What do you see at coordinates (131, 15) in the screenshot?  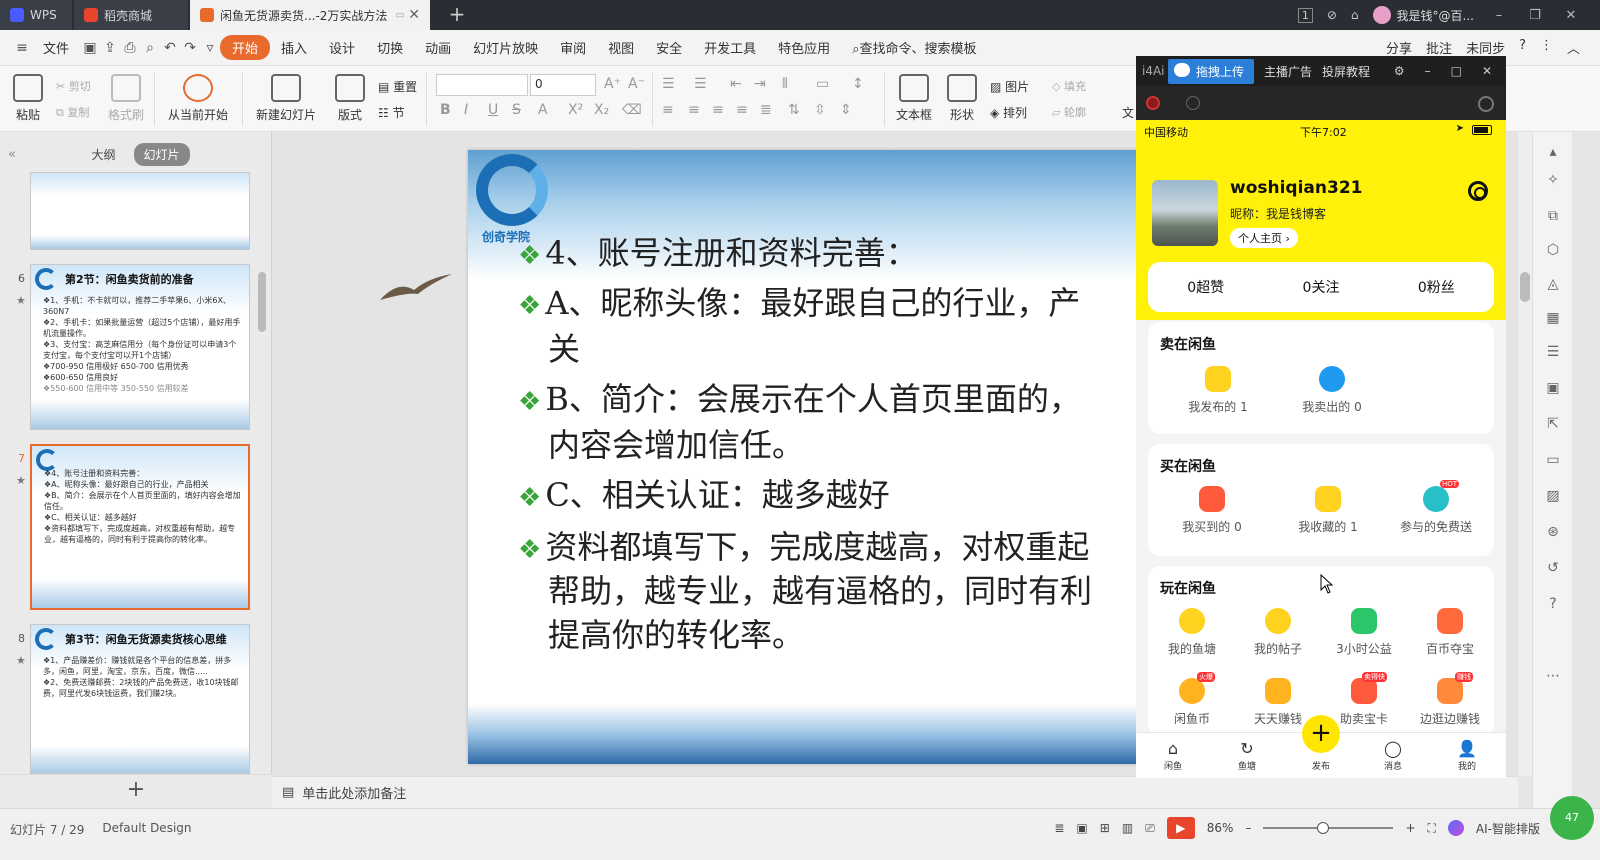 I see `tab-docer-store: 稻壳商城` at bounding box center [131, 15].